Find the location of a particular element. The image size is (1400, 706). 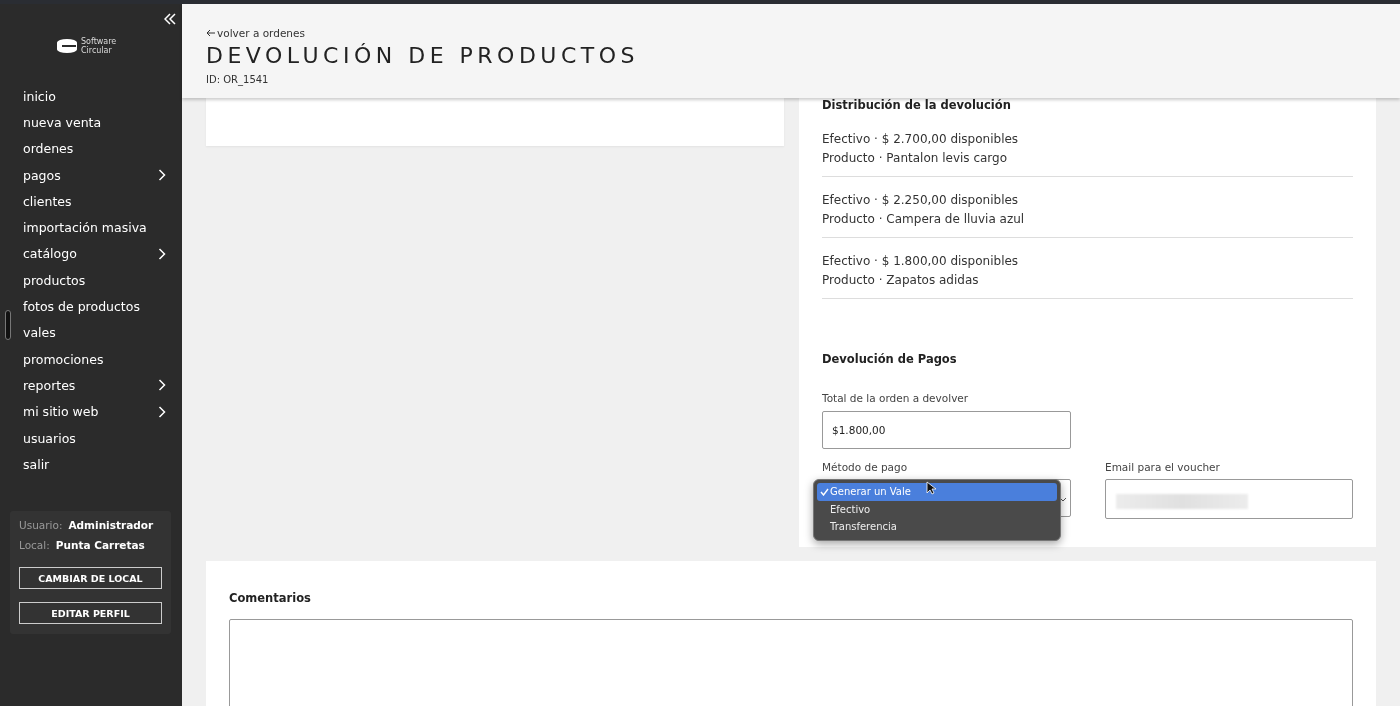

arrow-left-icon is located at coordinates (210, 33).